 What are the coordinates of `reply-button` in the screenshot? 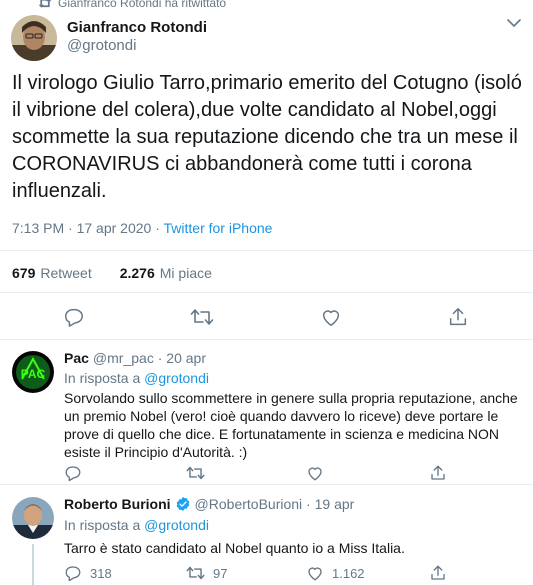 It's located at (77, 473).